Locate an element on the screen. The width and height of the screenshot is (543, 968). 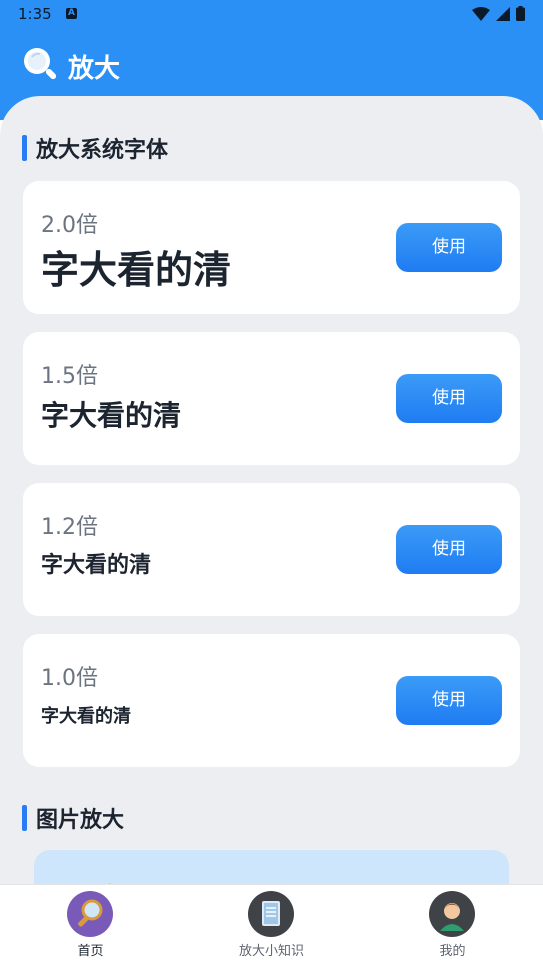
section-title-system-font: 放大系统字体 is located at coordinates (95, 148).